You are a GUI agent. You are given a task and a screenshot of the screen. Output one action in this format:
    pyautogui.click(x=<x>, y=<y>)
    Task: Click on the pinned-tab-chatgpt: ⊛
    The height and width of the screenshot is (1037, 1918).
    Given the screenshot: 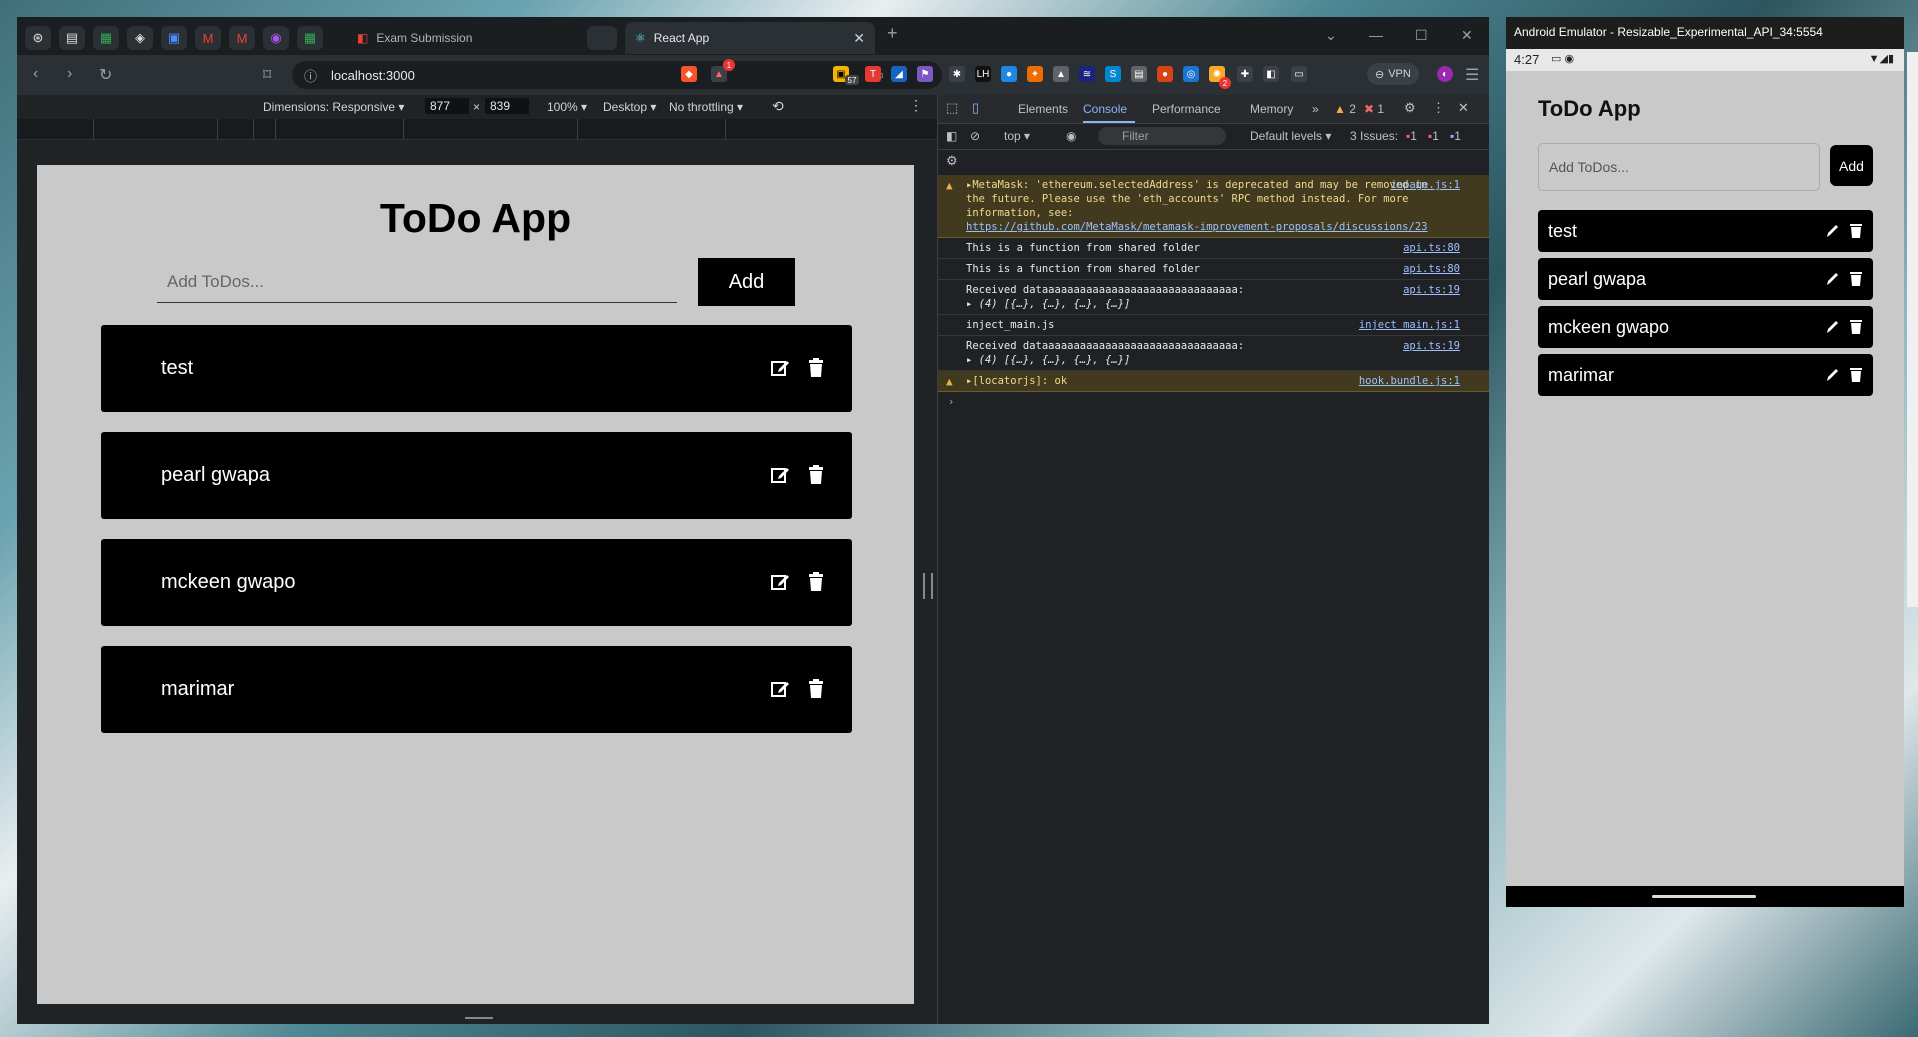 What is the action you would take?
    pyautogui.click(x=38, y=38)
    